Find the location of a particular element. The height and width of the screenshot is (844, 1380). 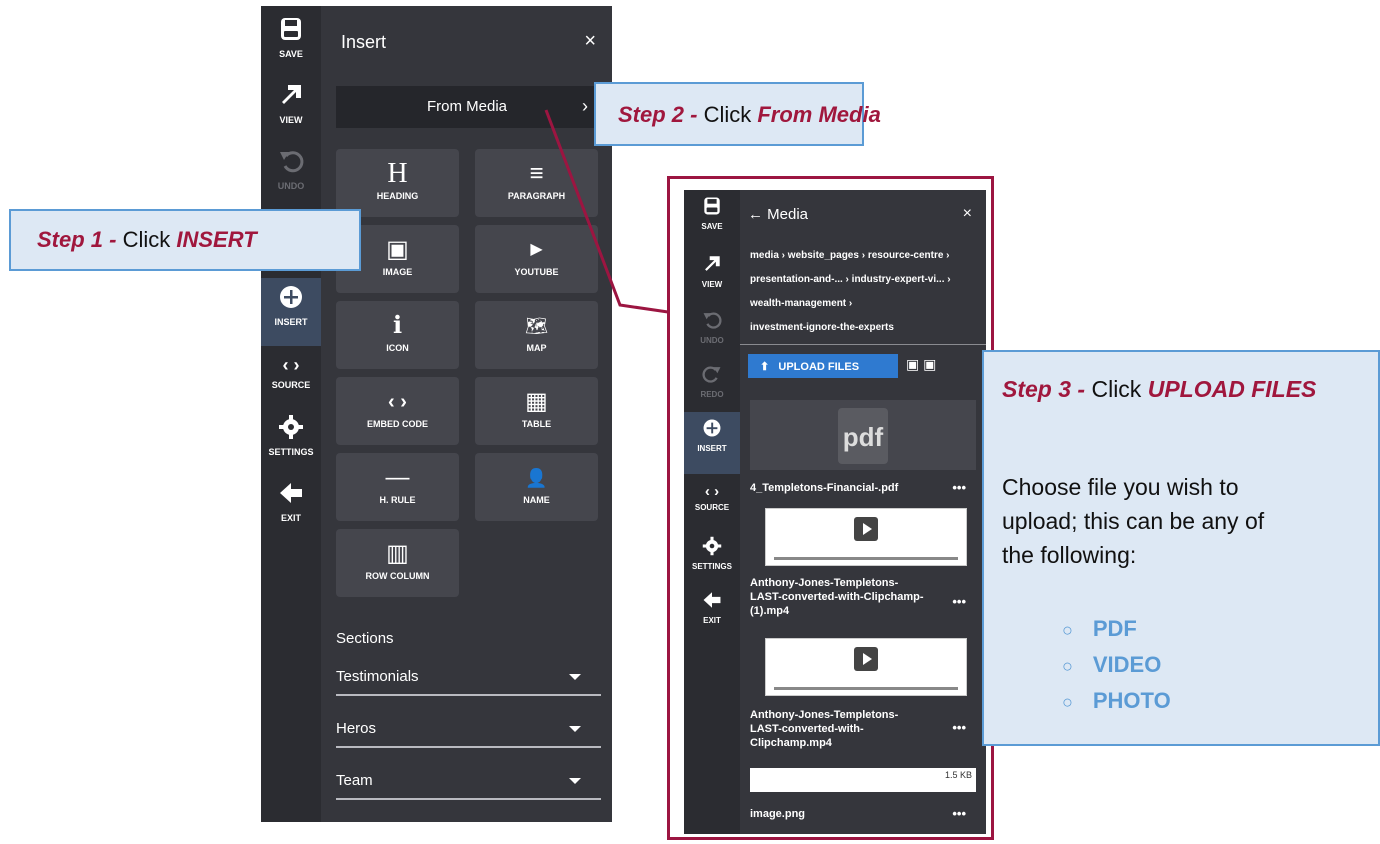

accordion-testimonials: Testimonials is located at coordinates (468, 677).